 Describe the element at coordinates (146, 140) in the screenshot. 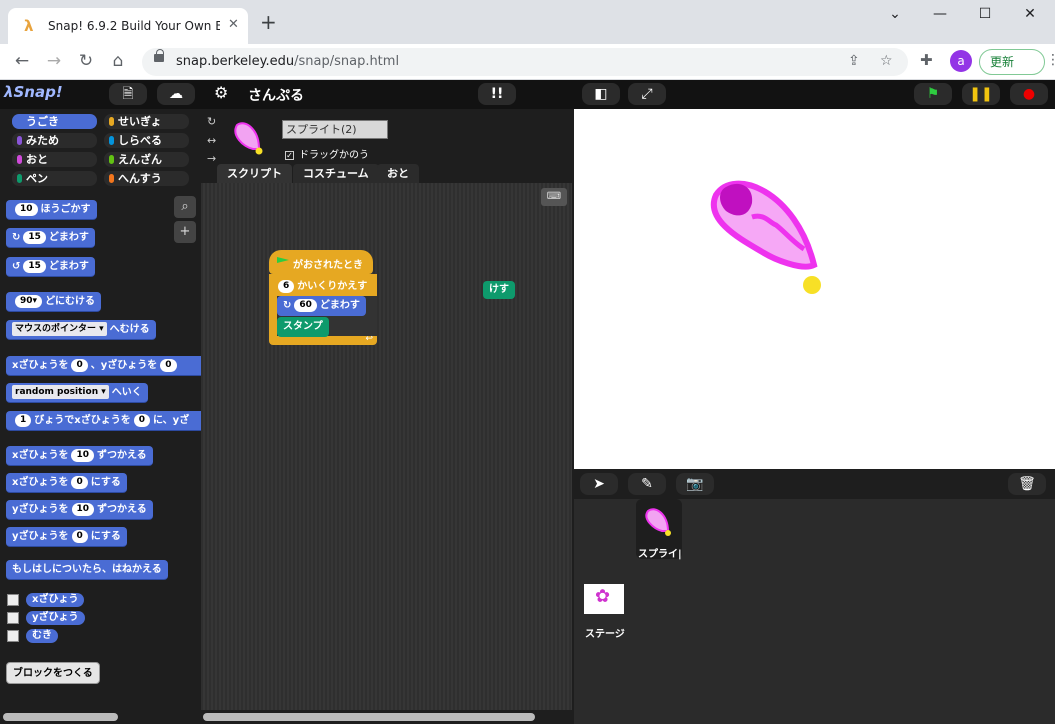

I see `category-sensing: しらべる` at that location.